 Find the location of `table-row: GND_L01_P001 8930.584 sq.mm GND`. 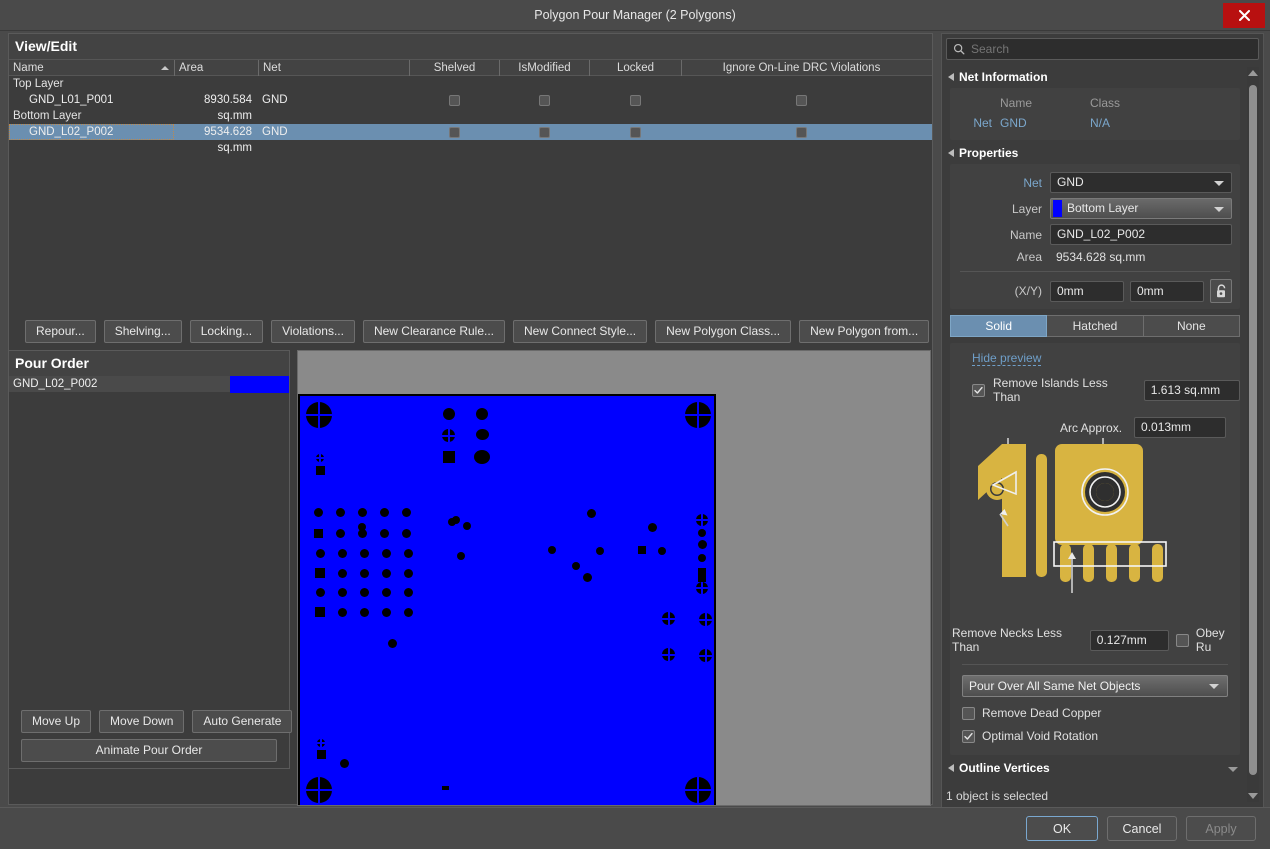

table-row: GND_L01_P001 8930.584 sq.mm GND is located at coordinates (470, 107).